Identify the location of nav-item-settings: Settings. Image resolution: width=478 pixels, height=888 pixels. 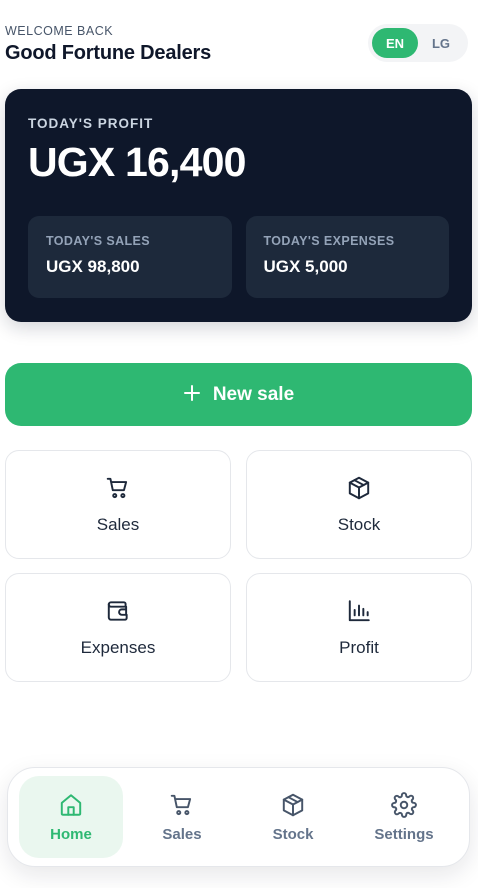
(404, 817).